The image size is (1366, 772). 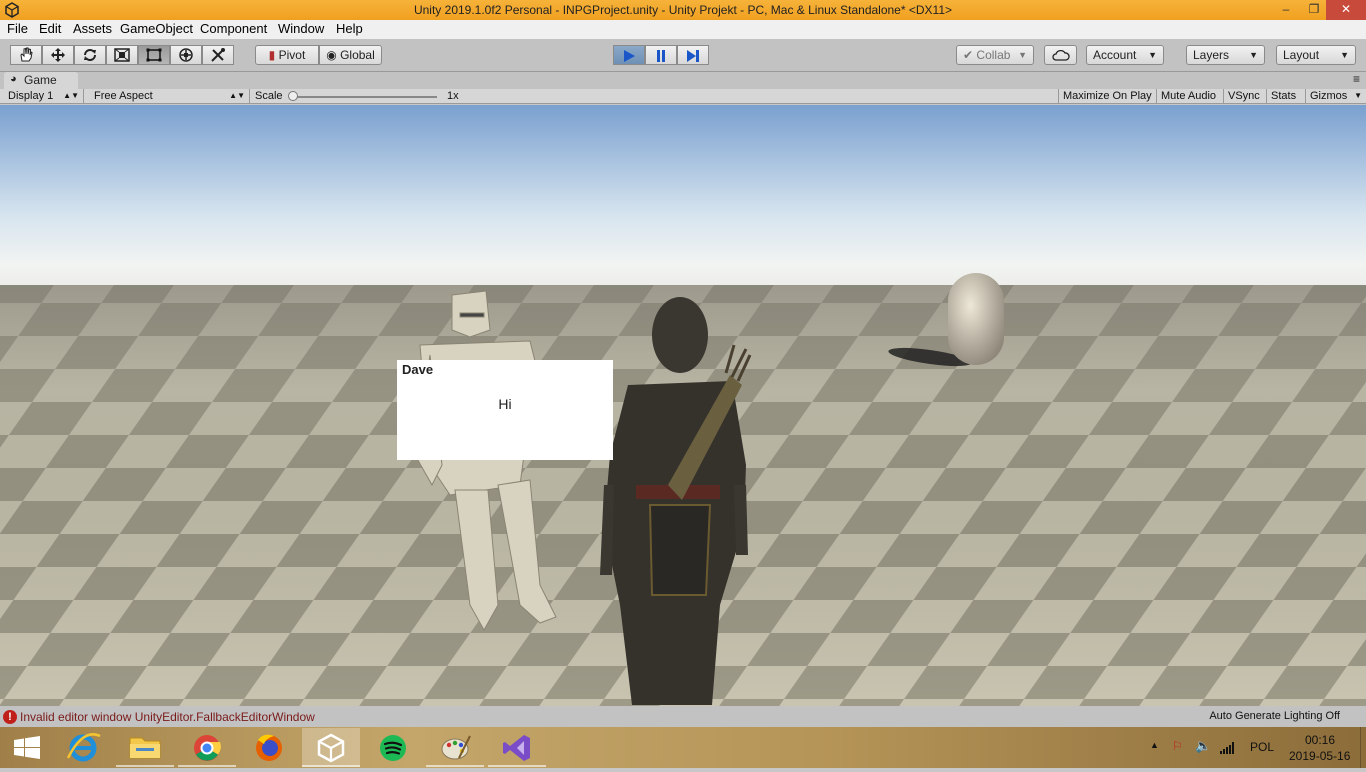 I want to click on menu-help: Help, so click(x=349, y=28).